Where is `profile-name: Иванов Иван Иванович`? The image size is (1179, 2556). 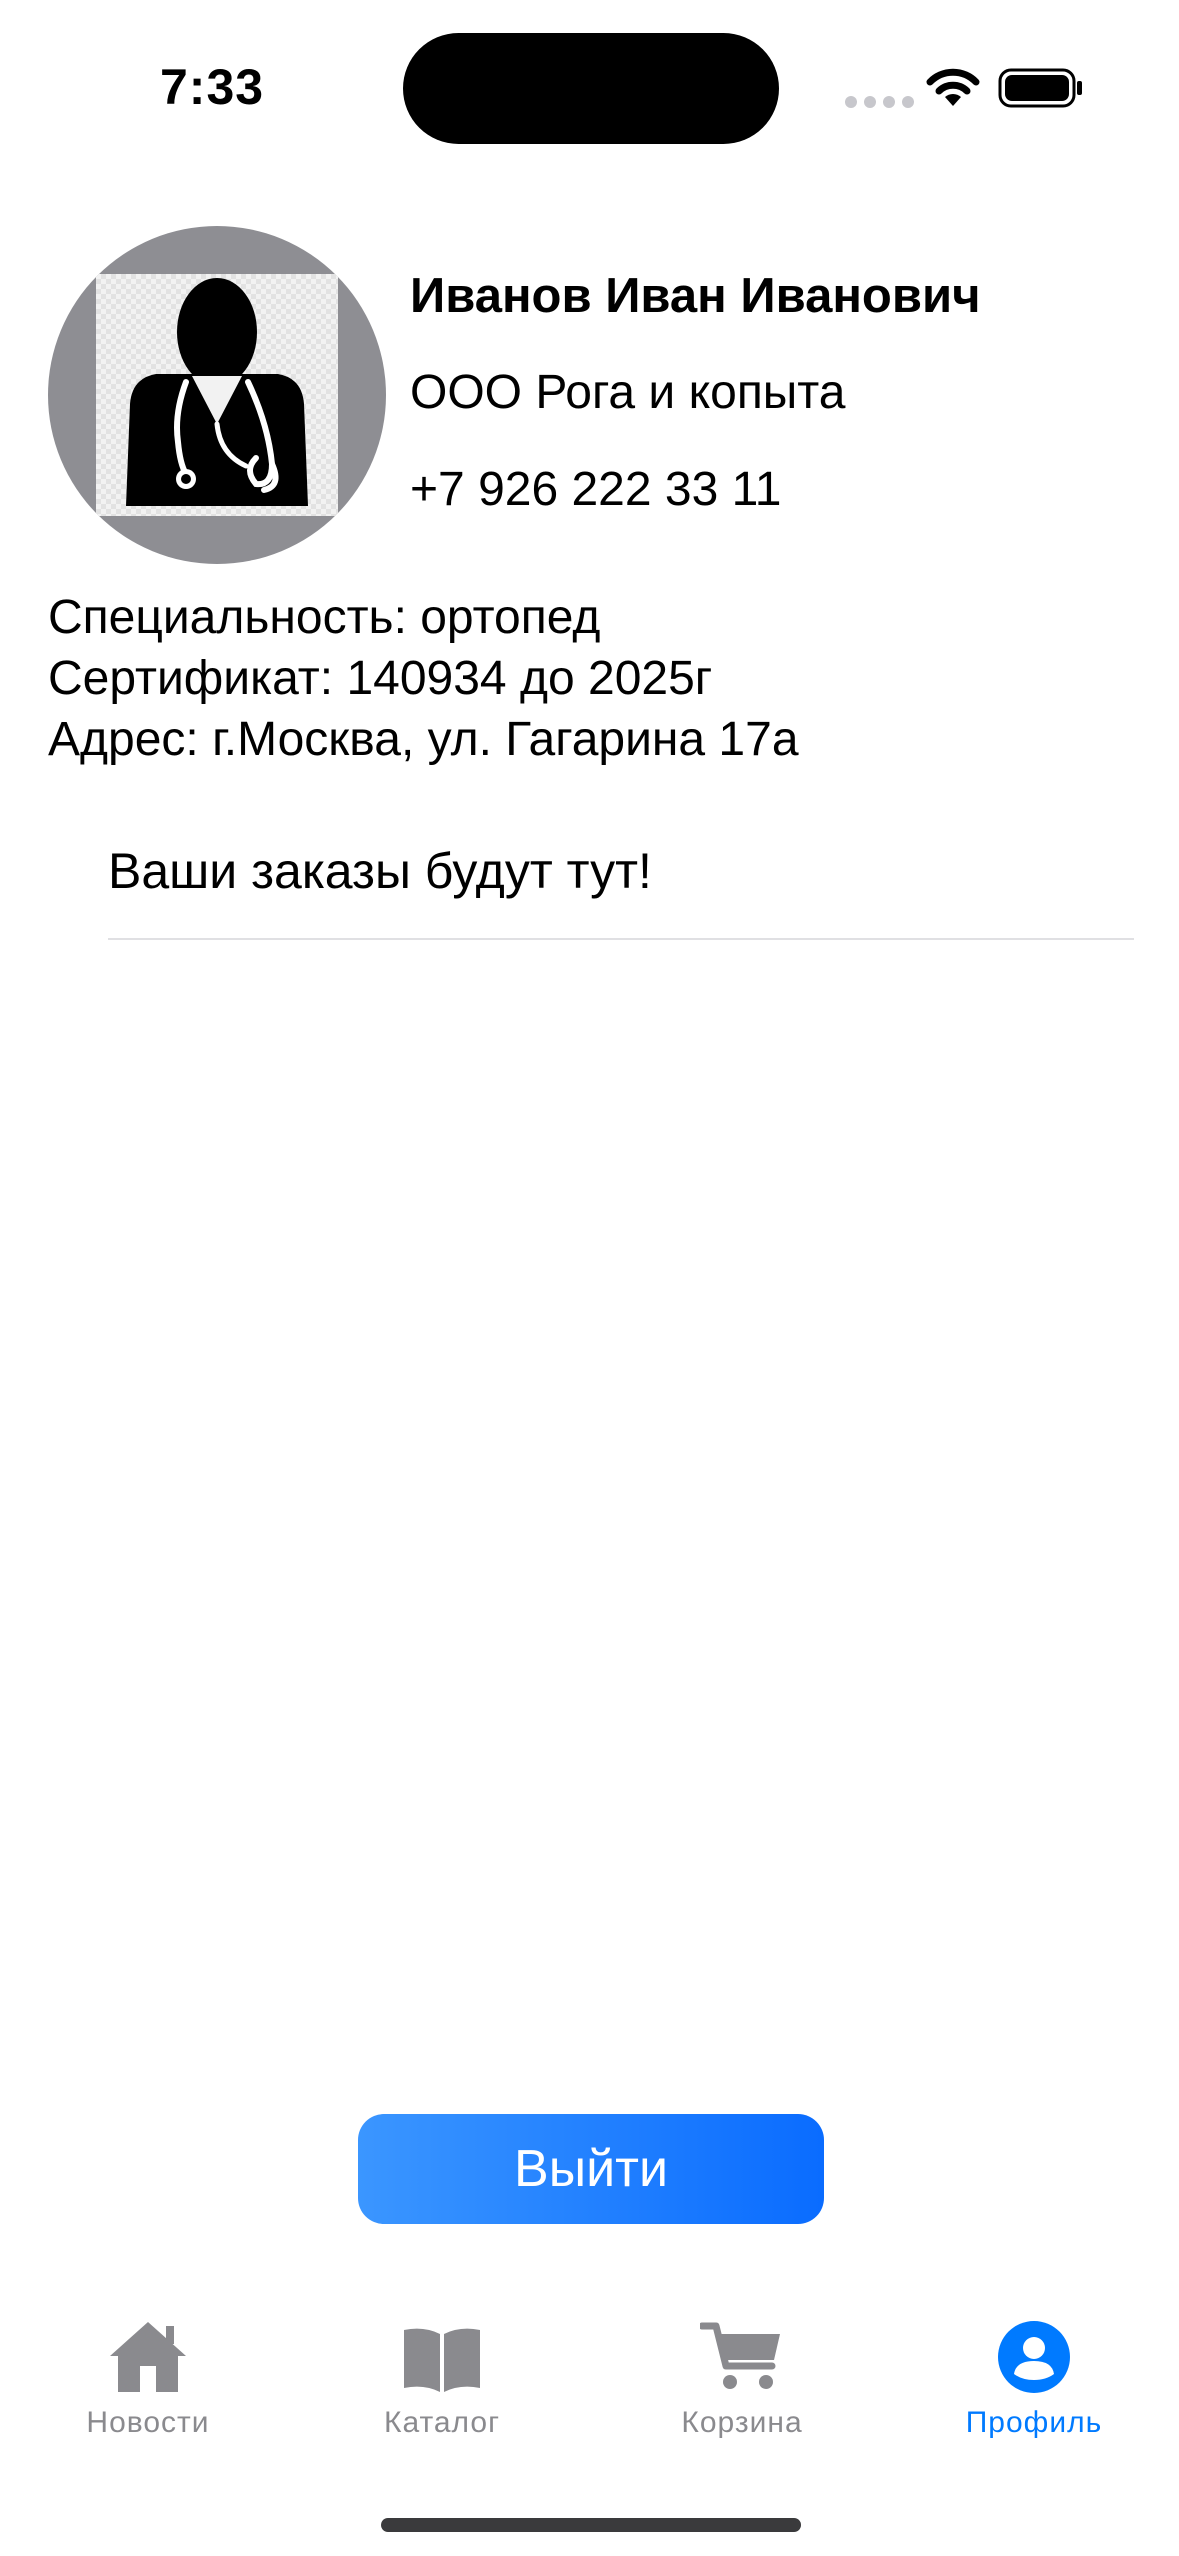
profile-name: Иванов Иван Иванович is located at coordinates (695, 296).